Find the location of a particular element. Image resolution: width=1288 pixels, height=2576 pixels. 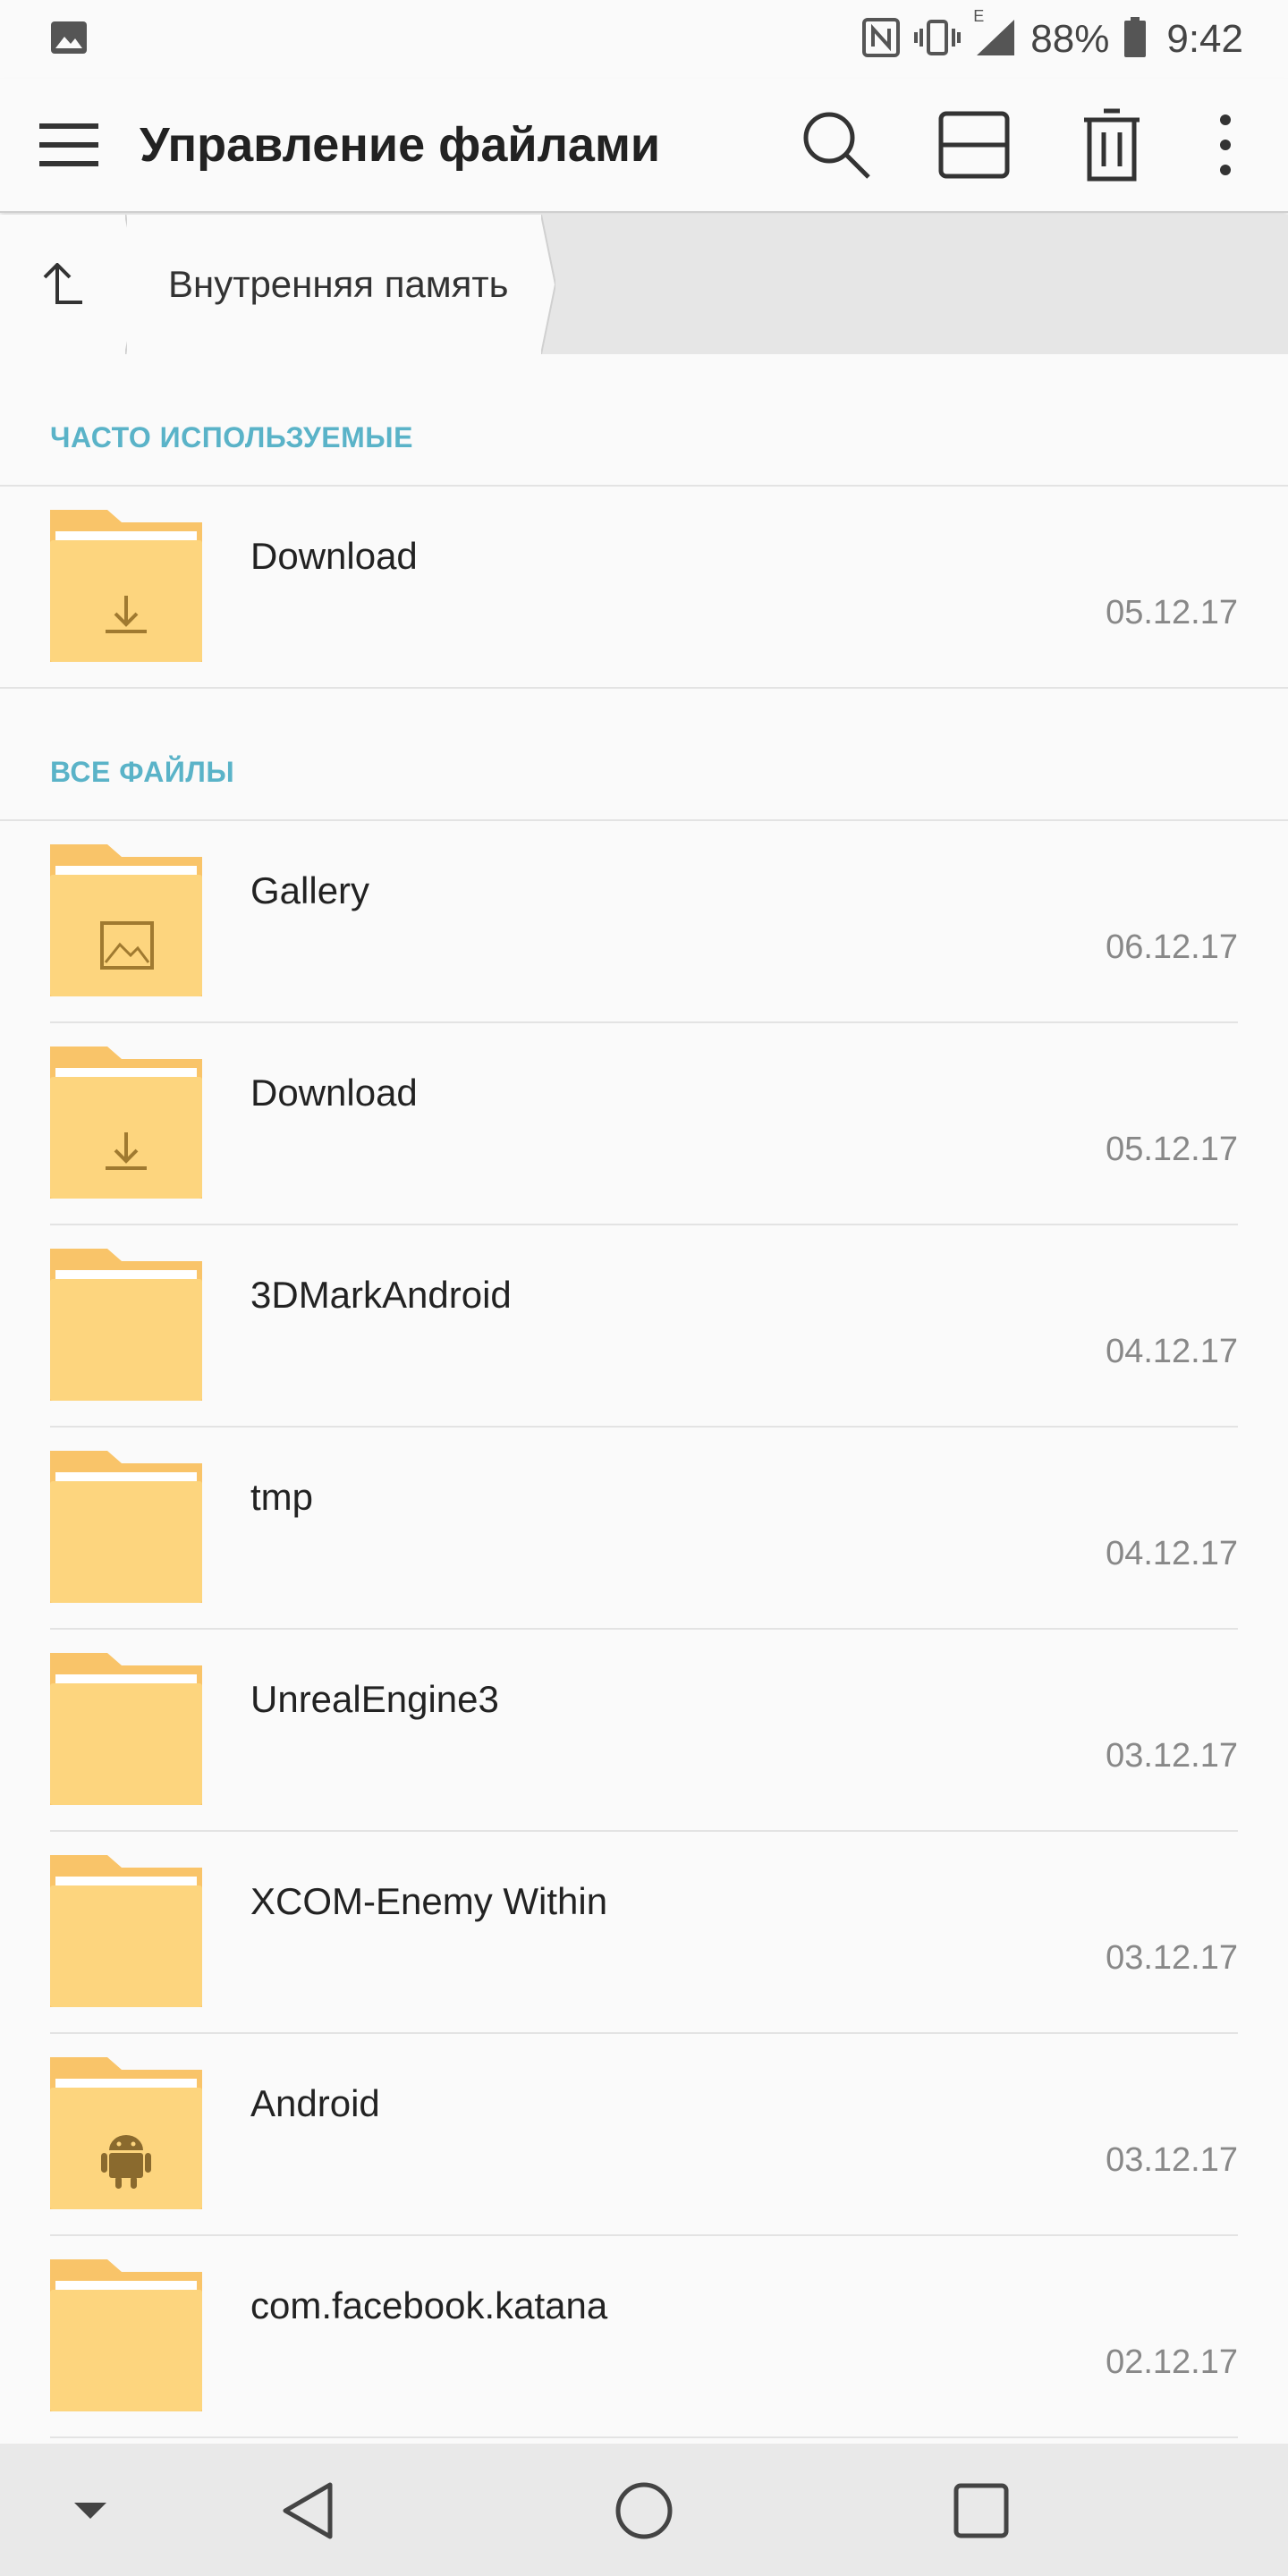

file-name: Gallery is located at coordinates (310, 890).